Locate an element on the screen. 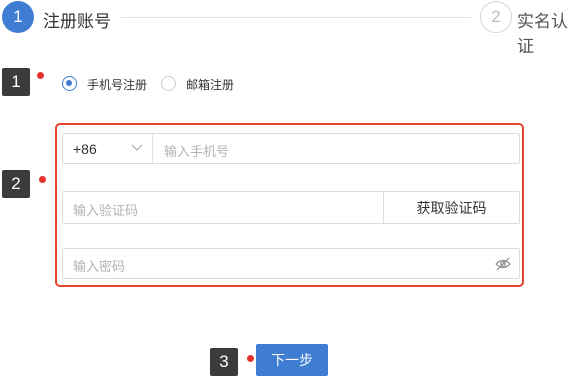 The width and height of the screenshot is (578, 379). annotation-marker-1: 1 is located at coordinates (16, 82).